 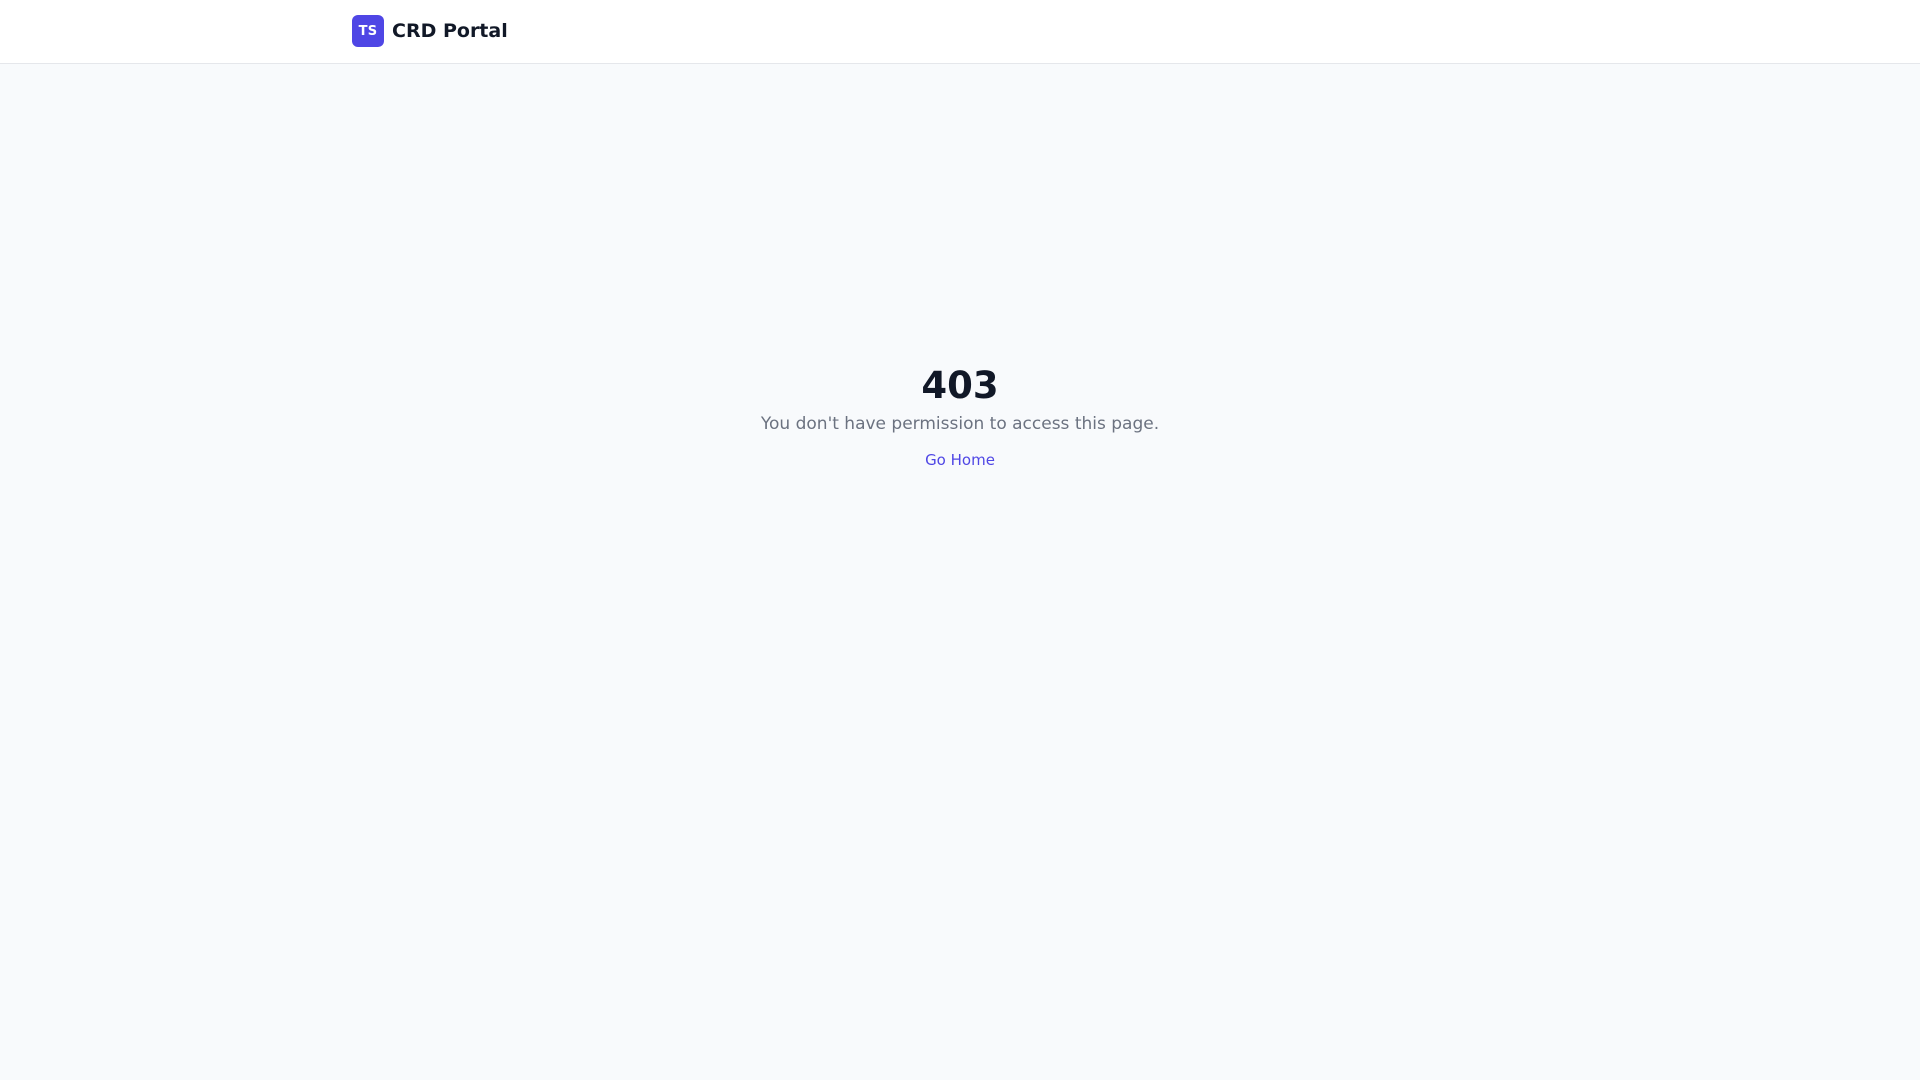 What do you see at coordinates (368, 31) in the screenshot?
I see `app-logo: TS` at bounding box center [368, 31].